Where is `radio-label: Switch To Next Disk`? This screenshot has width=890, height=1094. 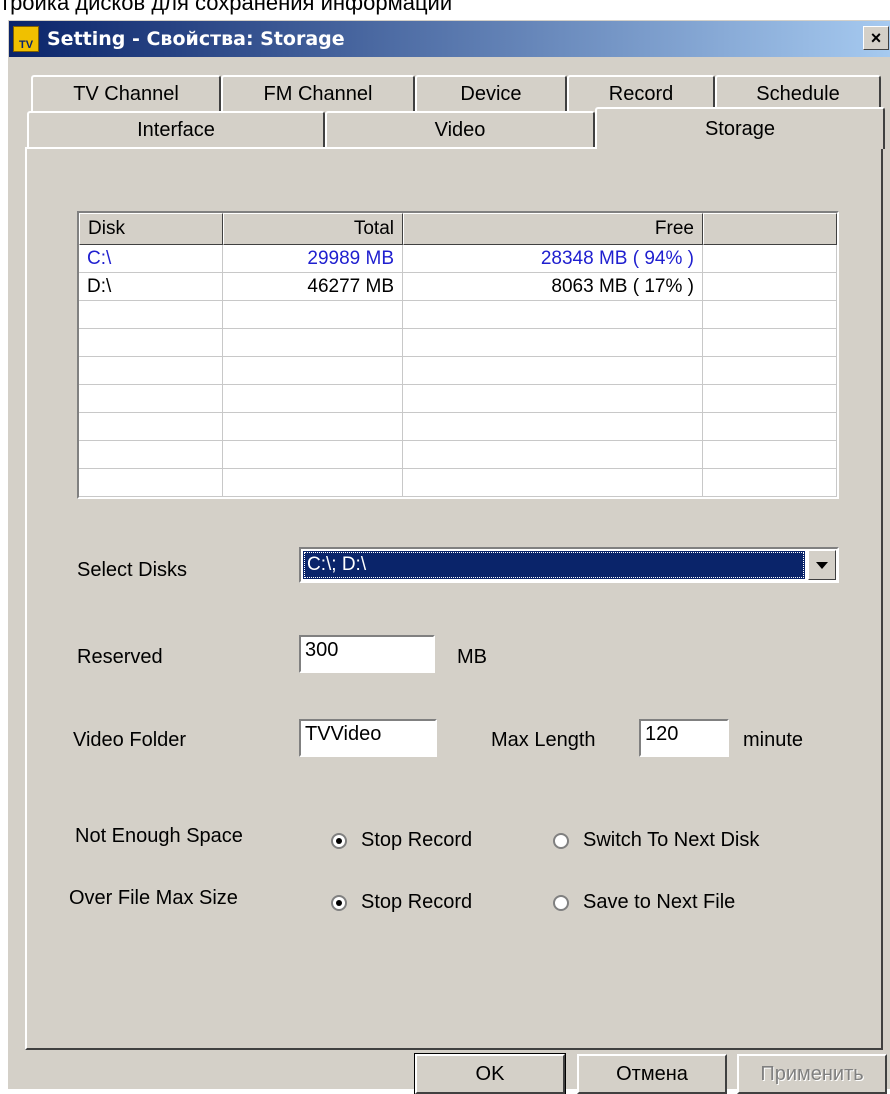 radio-label: Switch To Next Disk is located at coordinates (671, 840).